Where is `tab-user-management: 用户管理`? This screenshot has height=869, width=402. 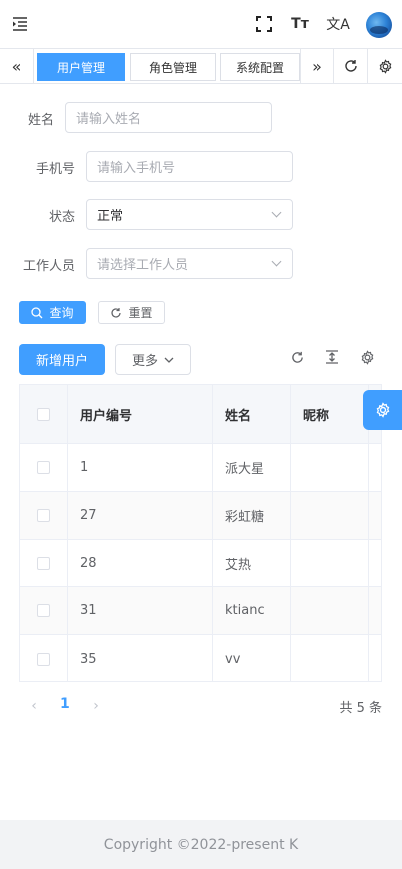
tab-user-management: 用户管理 is located at coordinates (81, 67).